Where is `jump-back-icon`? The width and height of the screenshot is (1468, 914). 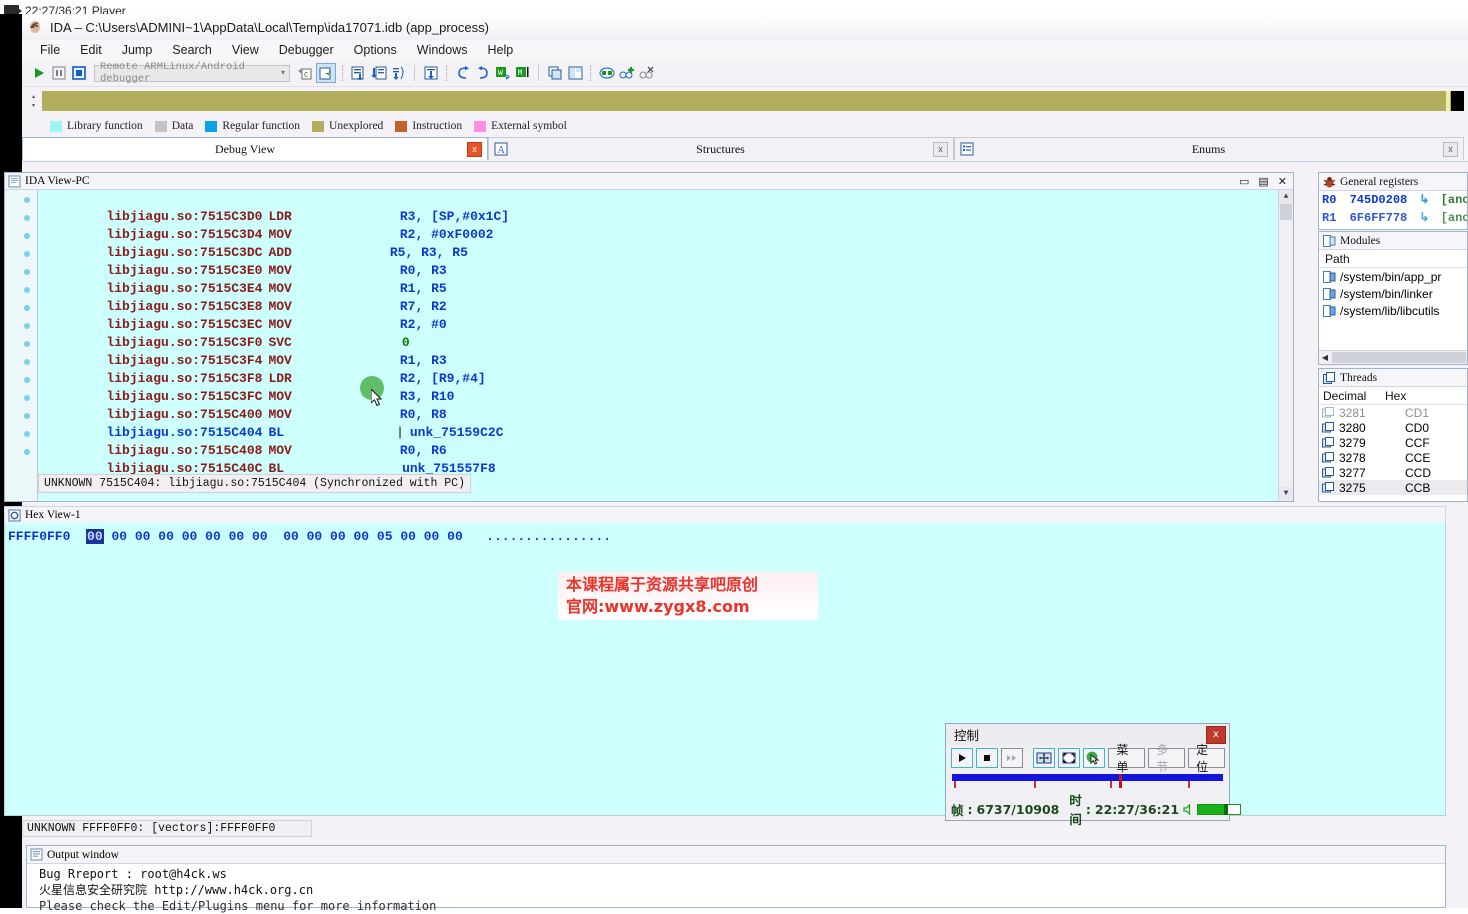
jump-back-icon is located at coordinates (463, 73).